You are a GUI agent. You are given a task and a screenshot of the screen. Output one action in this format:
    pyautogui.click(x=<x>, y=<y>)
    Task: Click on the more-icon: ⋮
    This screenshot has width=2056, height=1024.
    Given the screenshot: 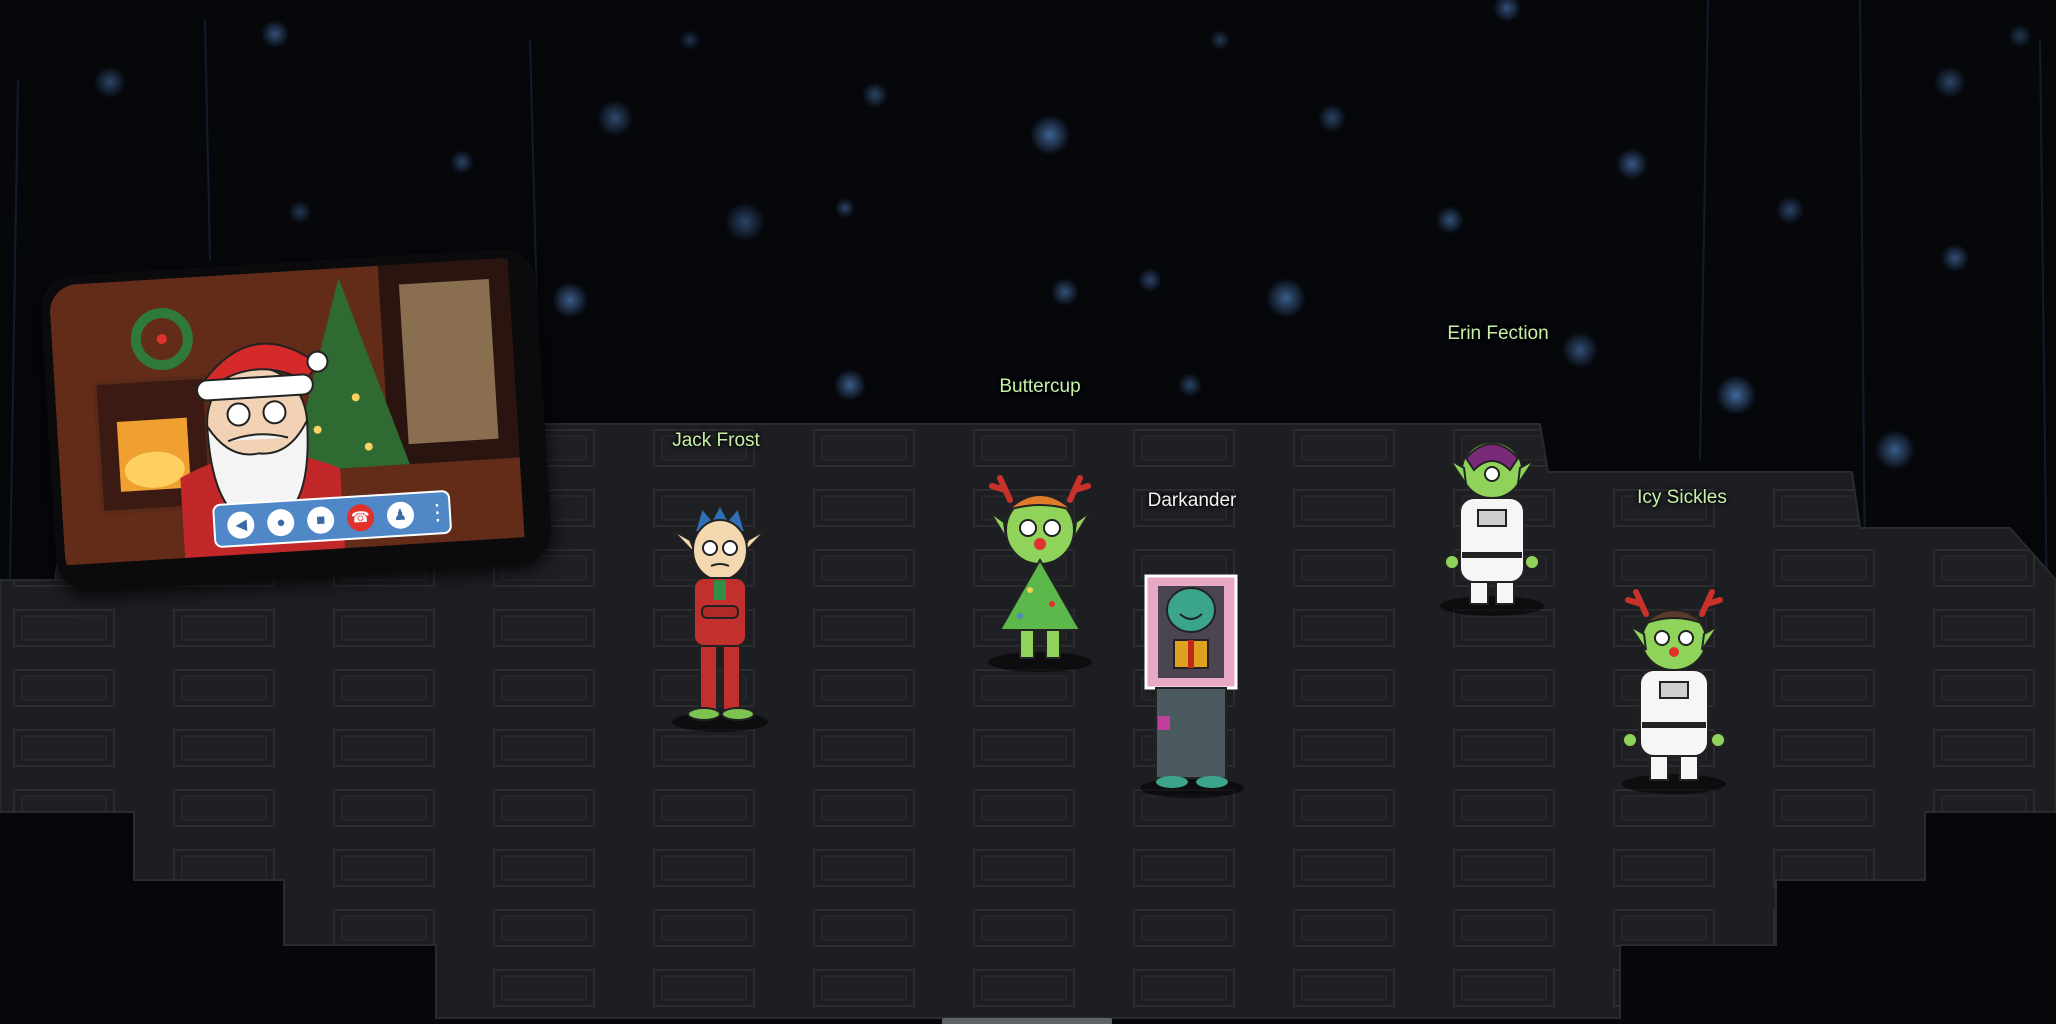 What is the action you would take?
    pyautogui.click(x=437, y=512)
    